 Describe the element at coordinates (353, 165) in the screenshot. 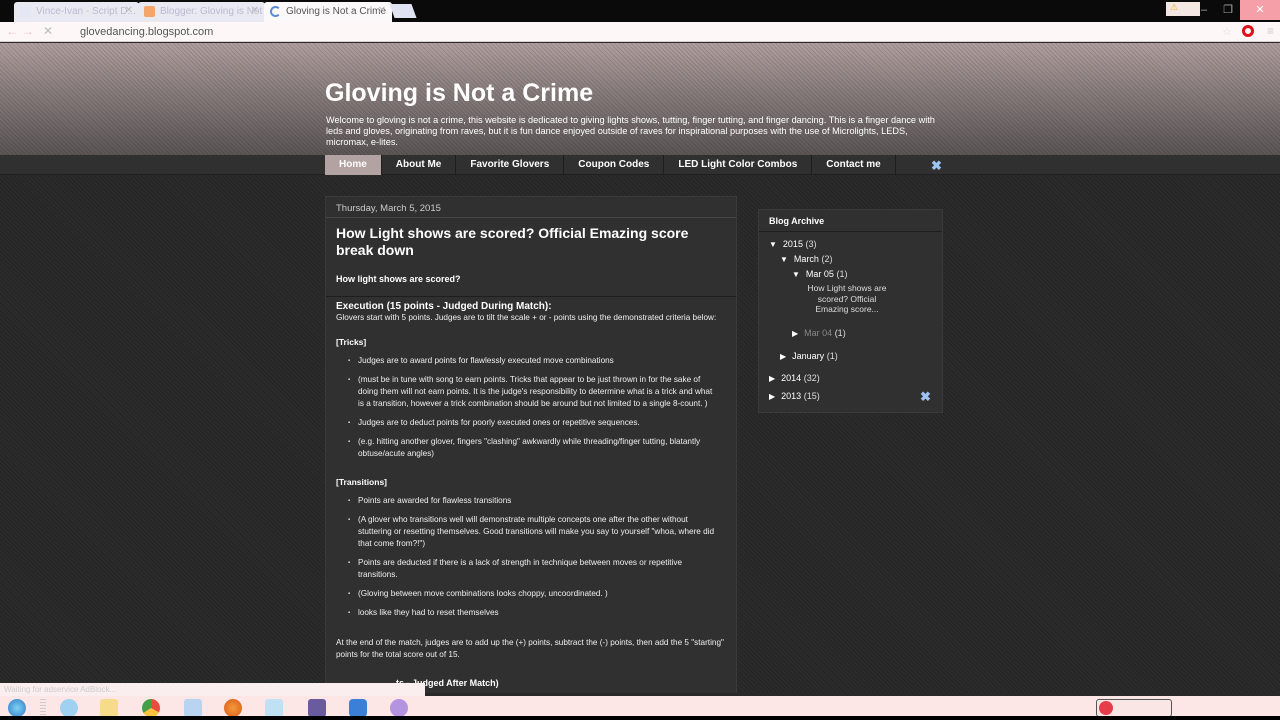

I see `nav-tab-home: Home` at that location.